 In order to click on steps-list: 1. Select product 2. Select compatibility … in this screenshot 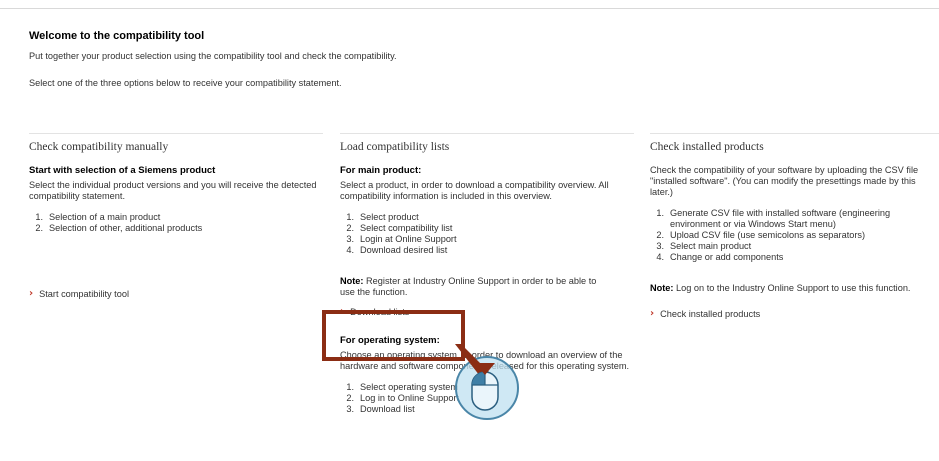, I will do `click(487, 234)`.